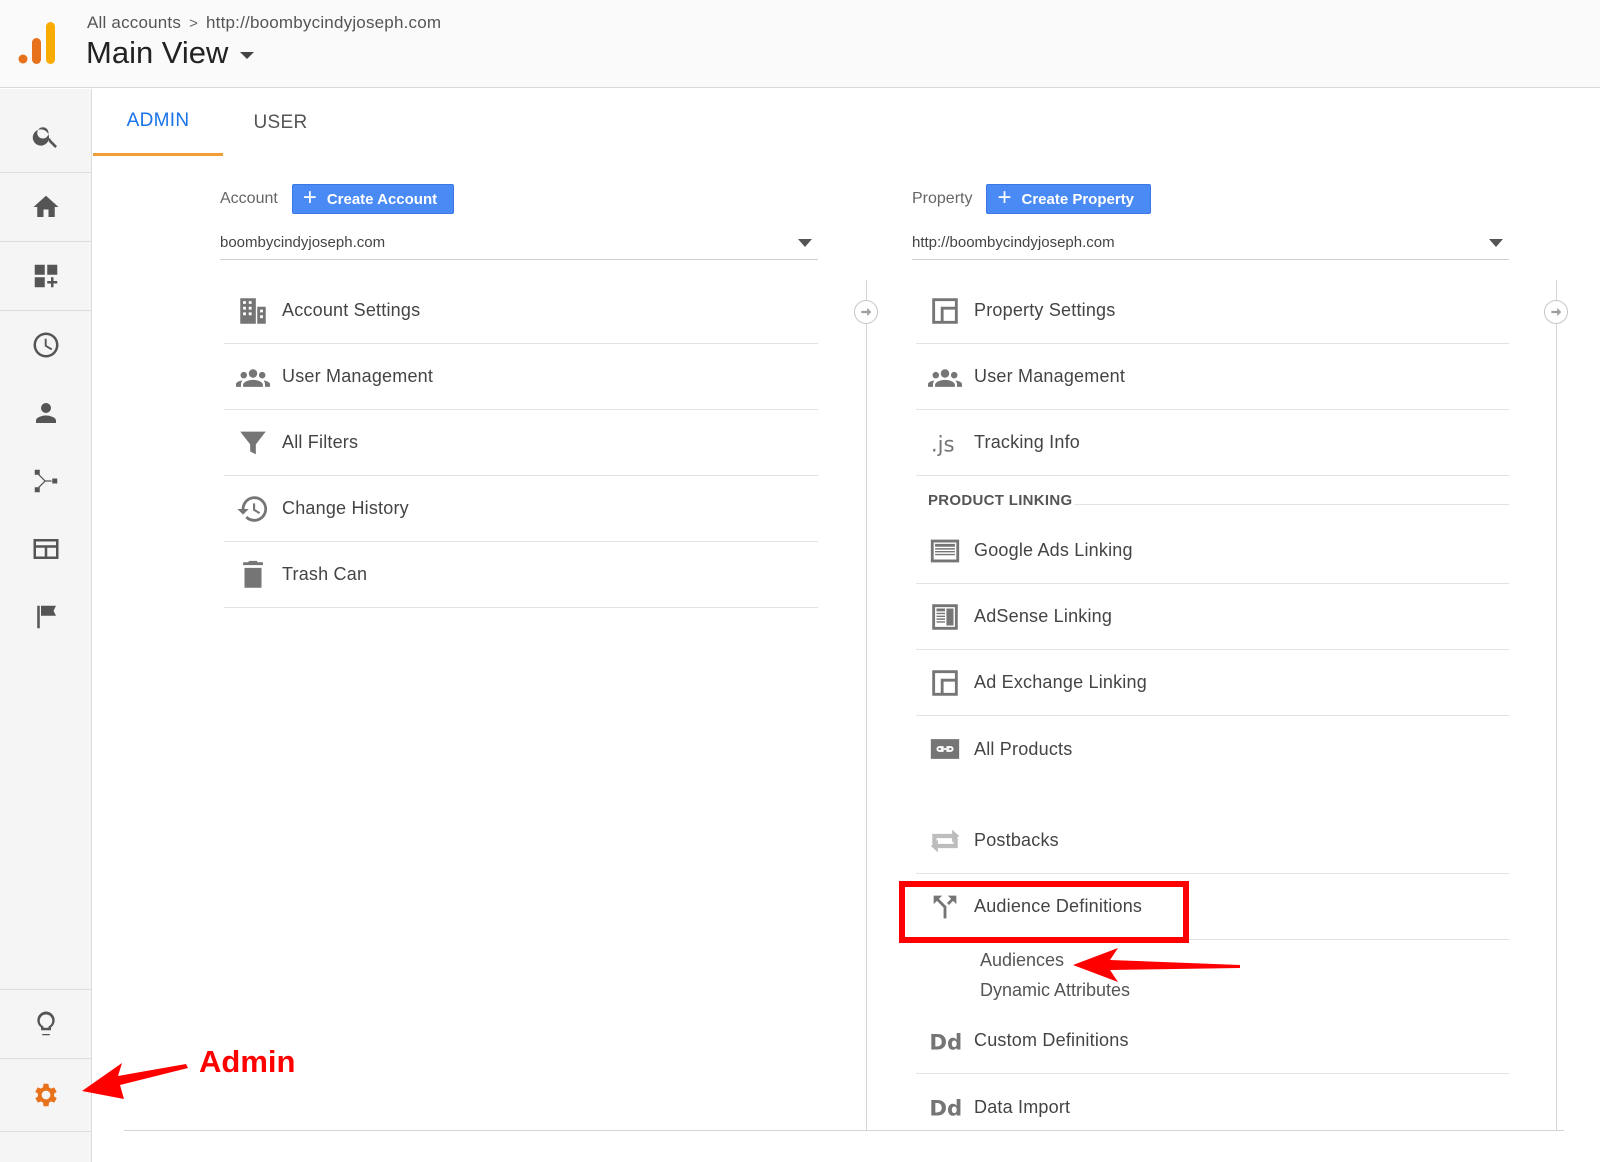  Describe the element at coordinates (519, 199) in the screenshot. I see `account-header: Account + Create Account` at that location.